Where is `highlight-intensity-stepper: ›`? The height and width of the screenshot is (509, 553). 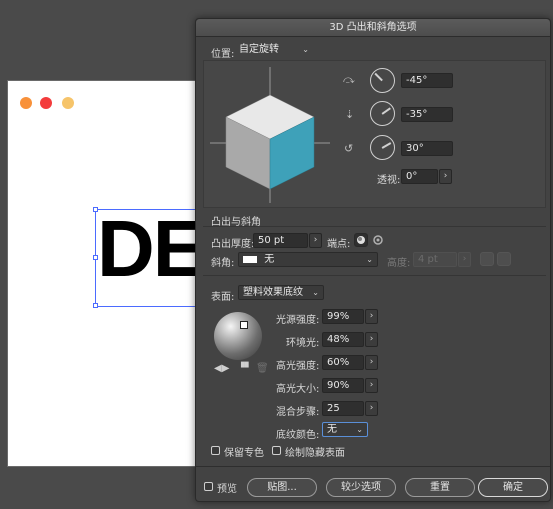
highlight-intensity-stepper: › is located at coordinates (371, 362).